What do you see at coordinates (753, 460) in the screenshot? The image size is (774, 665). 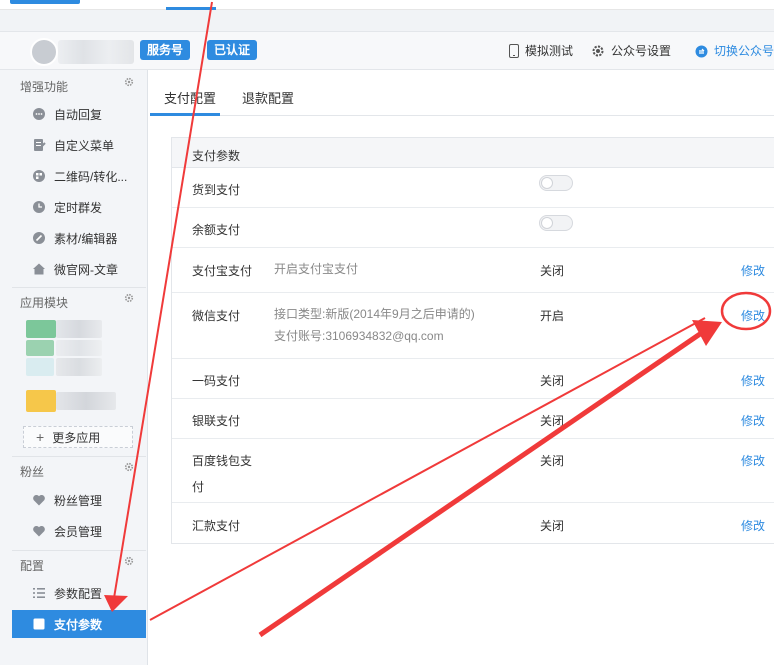 I see `edit-link-baidu: 修改` at bounding box center [753, 460].